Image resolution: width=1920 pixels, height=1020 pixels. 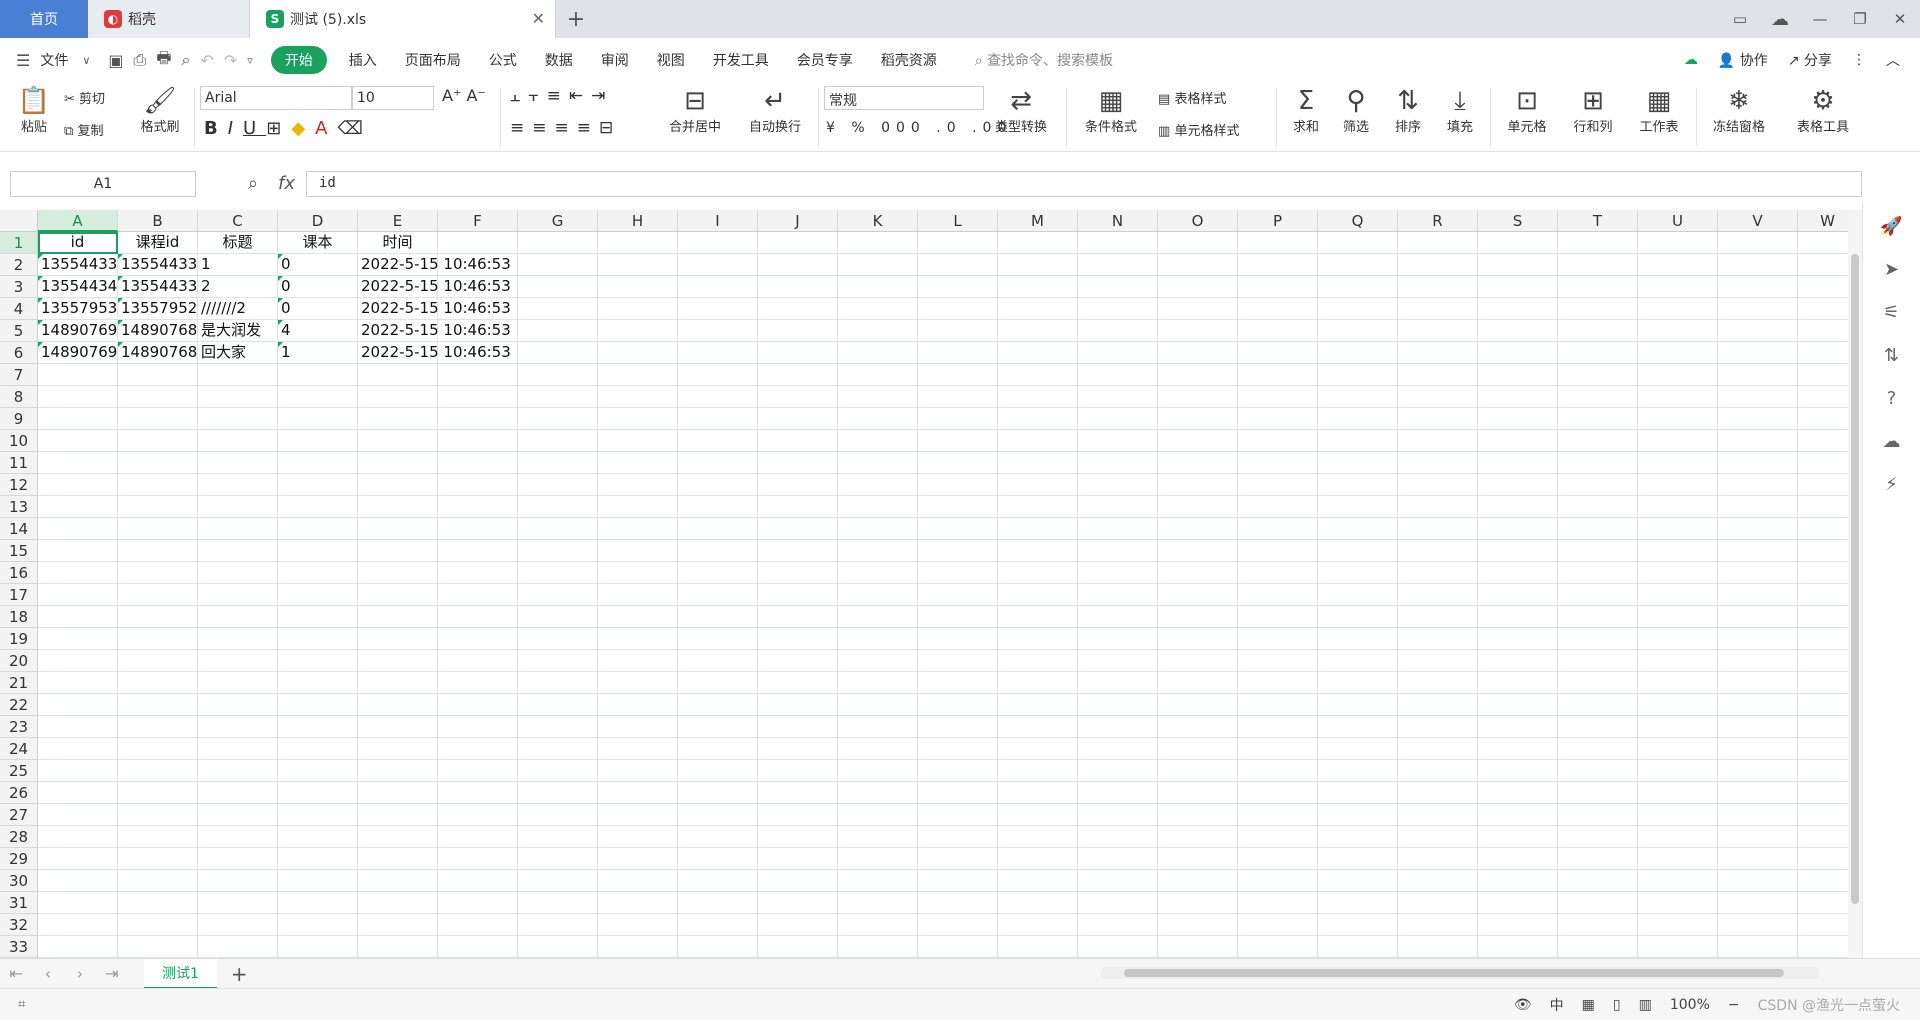 I want to click on cell-j9, so click(x=798, y=419).